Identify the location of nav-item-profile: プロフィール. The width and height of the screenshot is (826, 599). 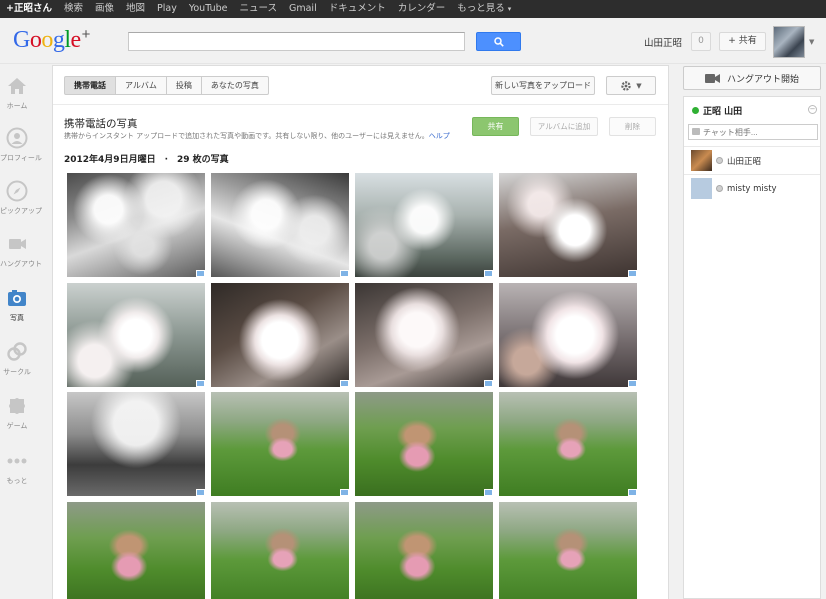
(21, 153).